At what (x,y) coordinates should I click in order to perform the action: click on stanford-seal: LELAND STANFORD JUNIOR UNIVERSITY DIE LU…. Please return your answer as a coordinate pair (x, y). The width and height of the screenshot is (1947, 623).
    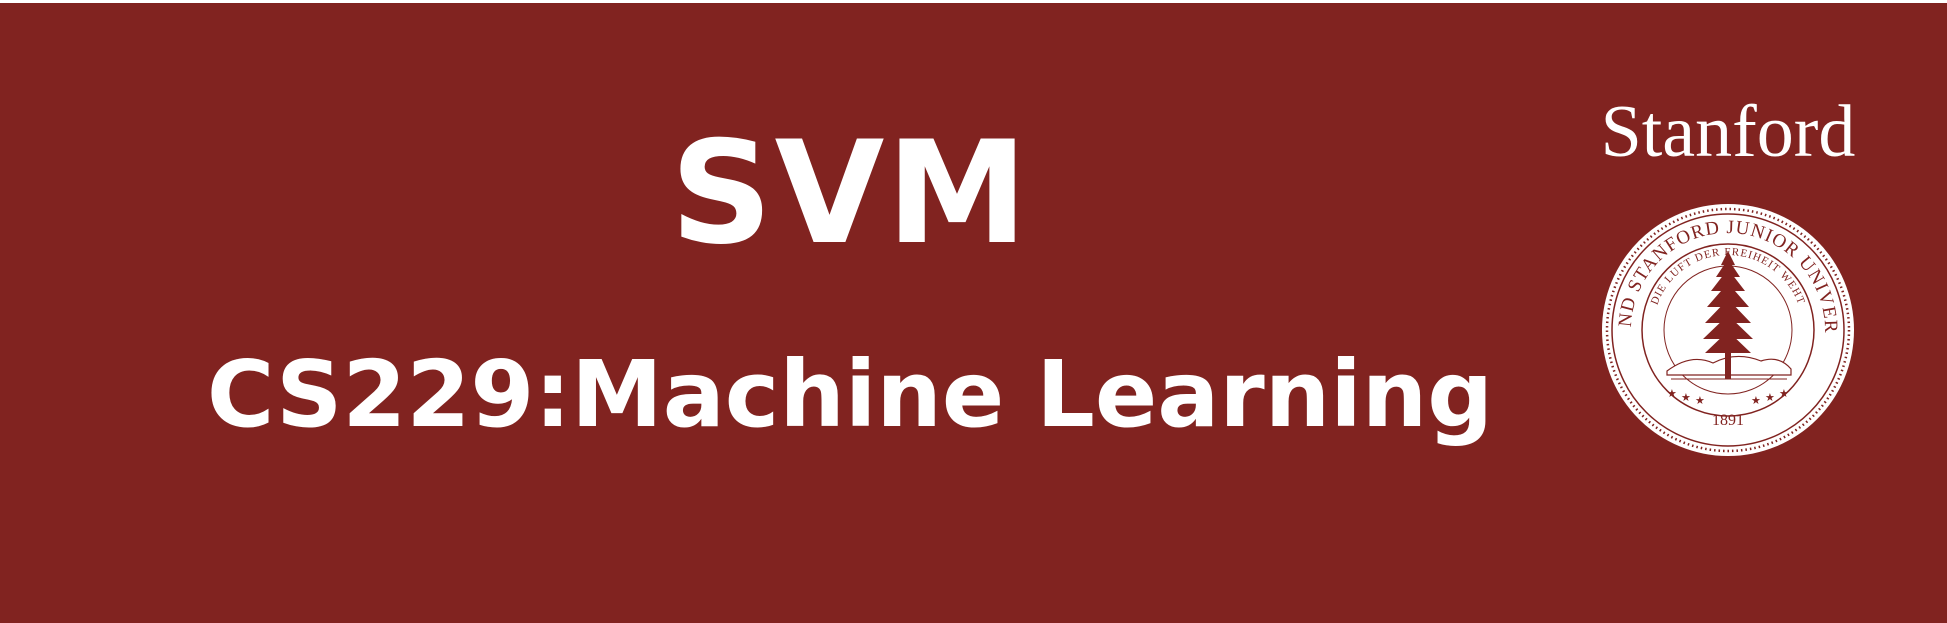
    Looking at the image, I should click on (1727, 329).